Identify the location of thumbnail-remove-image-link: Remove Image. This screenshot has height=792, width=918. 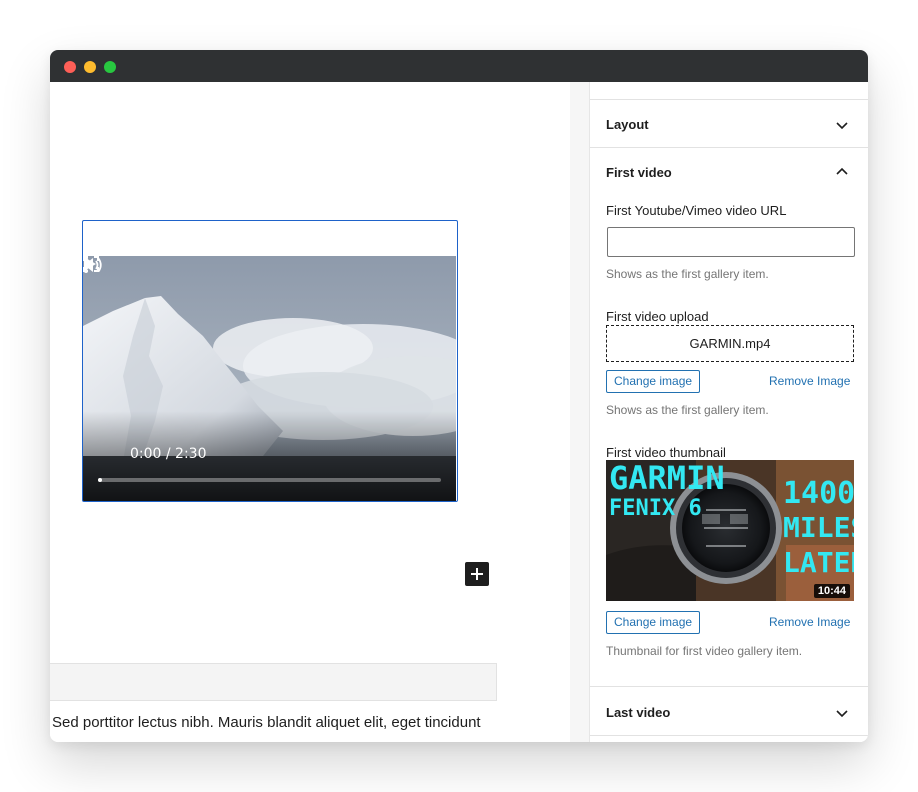
(809, 622).